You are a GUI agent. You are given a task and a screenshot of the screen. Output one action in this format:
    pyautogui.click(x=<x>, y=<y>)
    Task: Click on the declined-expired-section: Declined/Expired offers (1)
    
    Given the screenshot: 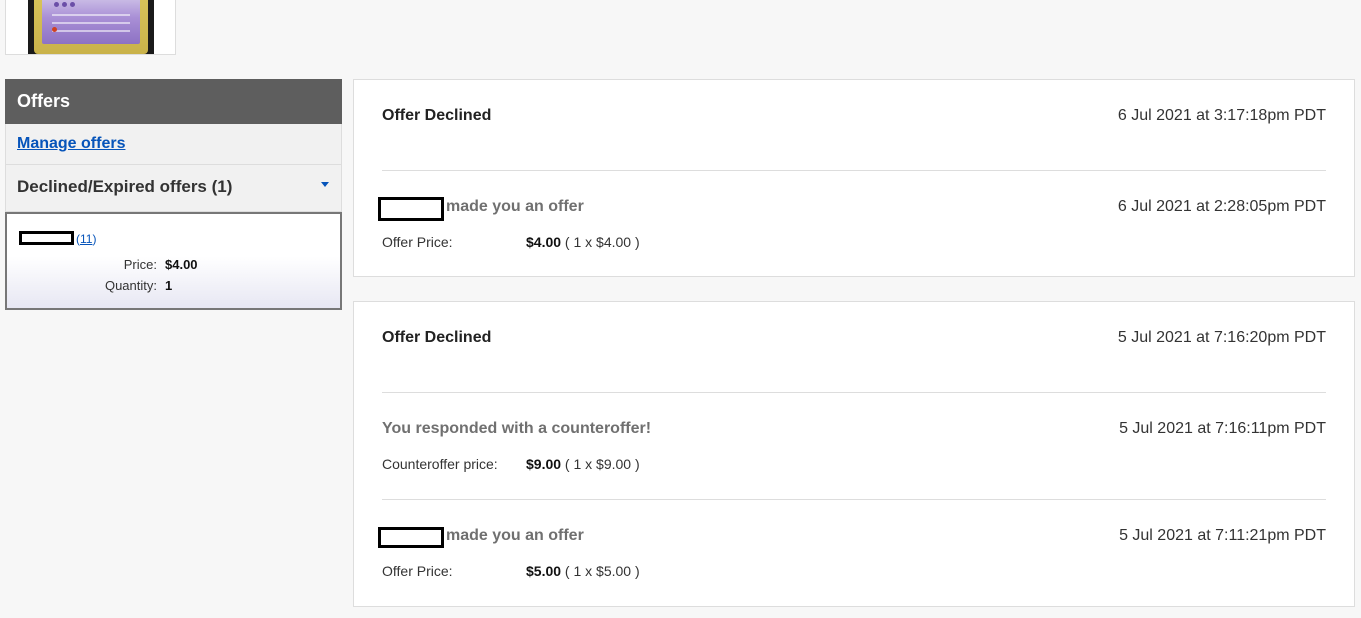 What is the action you would take?
    pyautogui.click(x=173, y=188)
    